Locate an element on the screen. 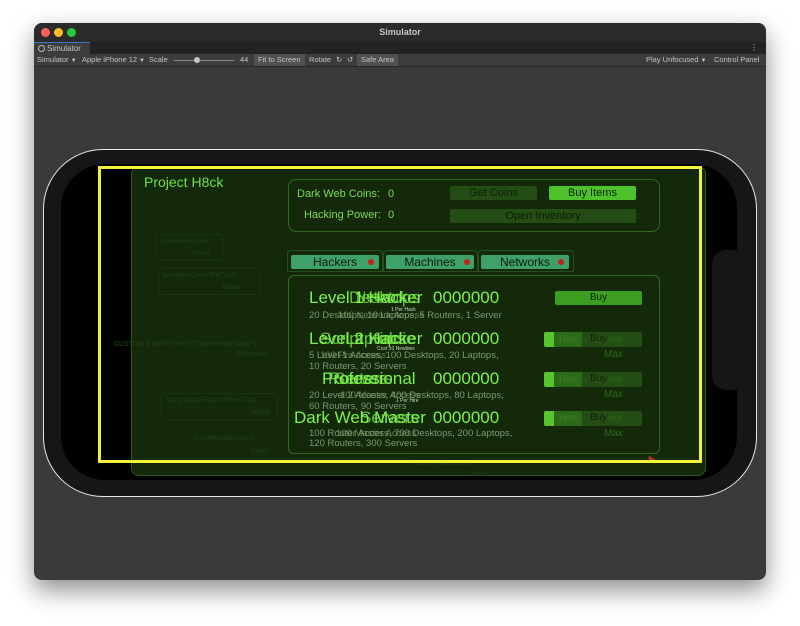  scale-slider-handle is located at coordinates (197, 60).